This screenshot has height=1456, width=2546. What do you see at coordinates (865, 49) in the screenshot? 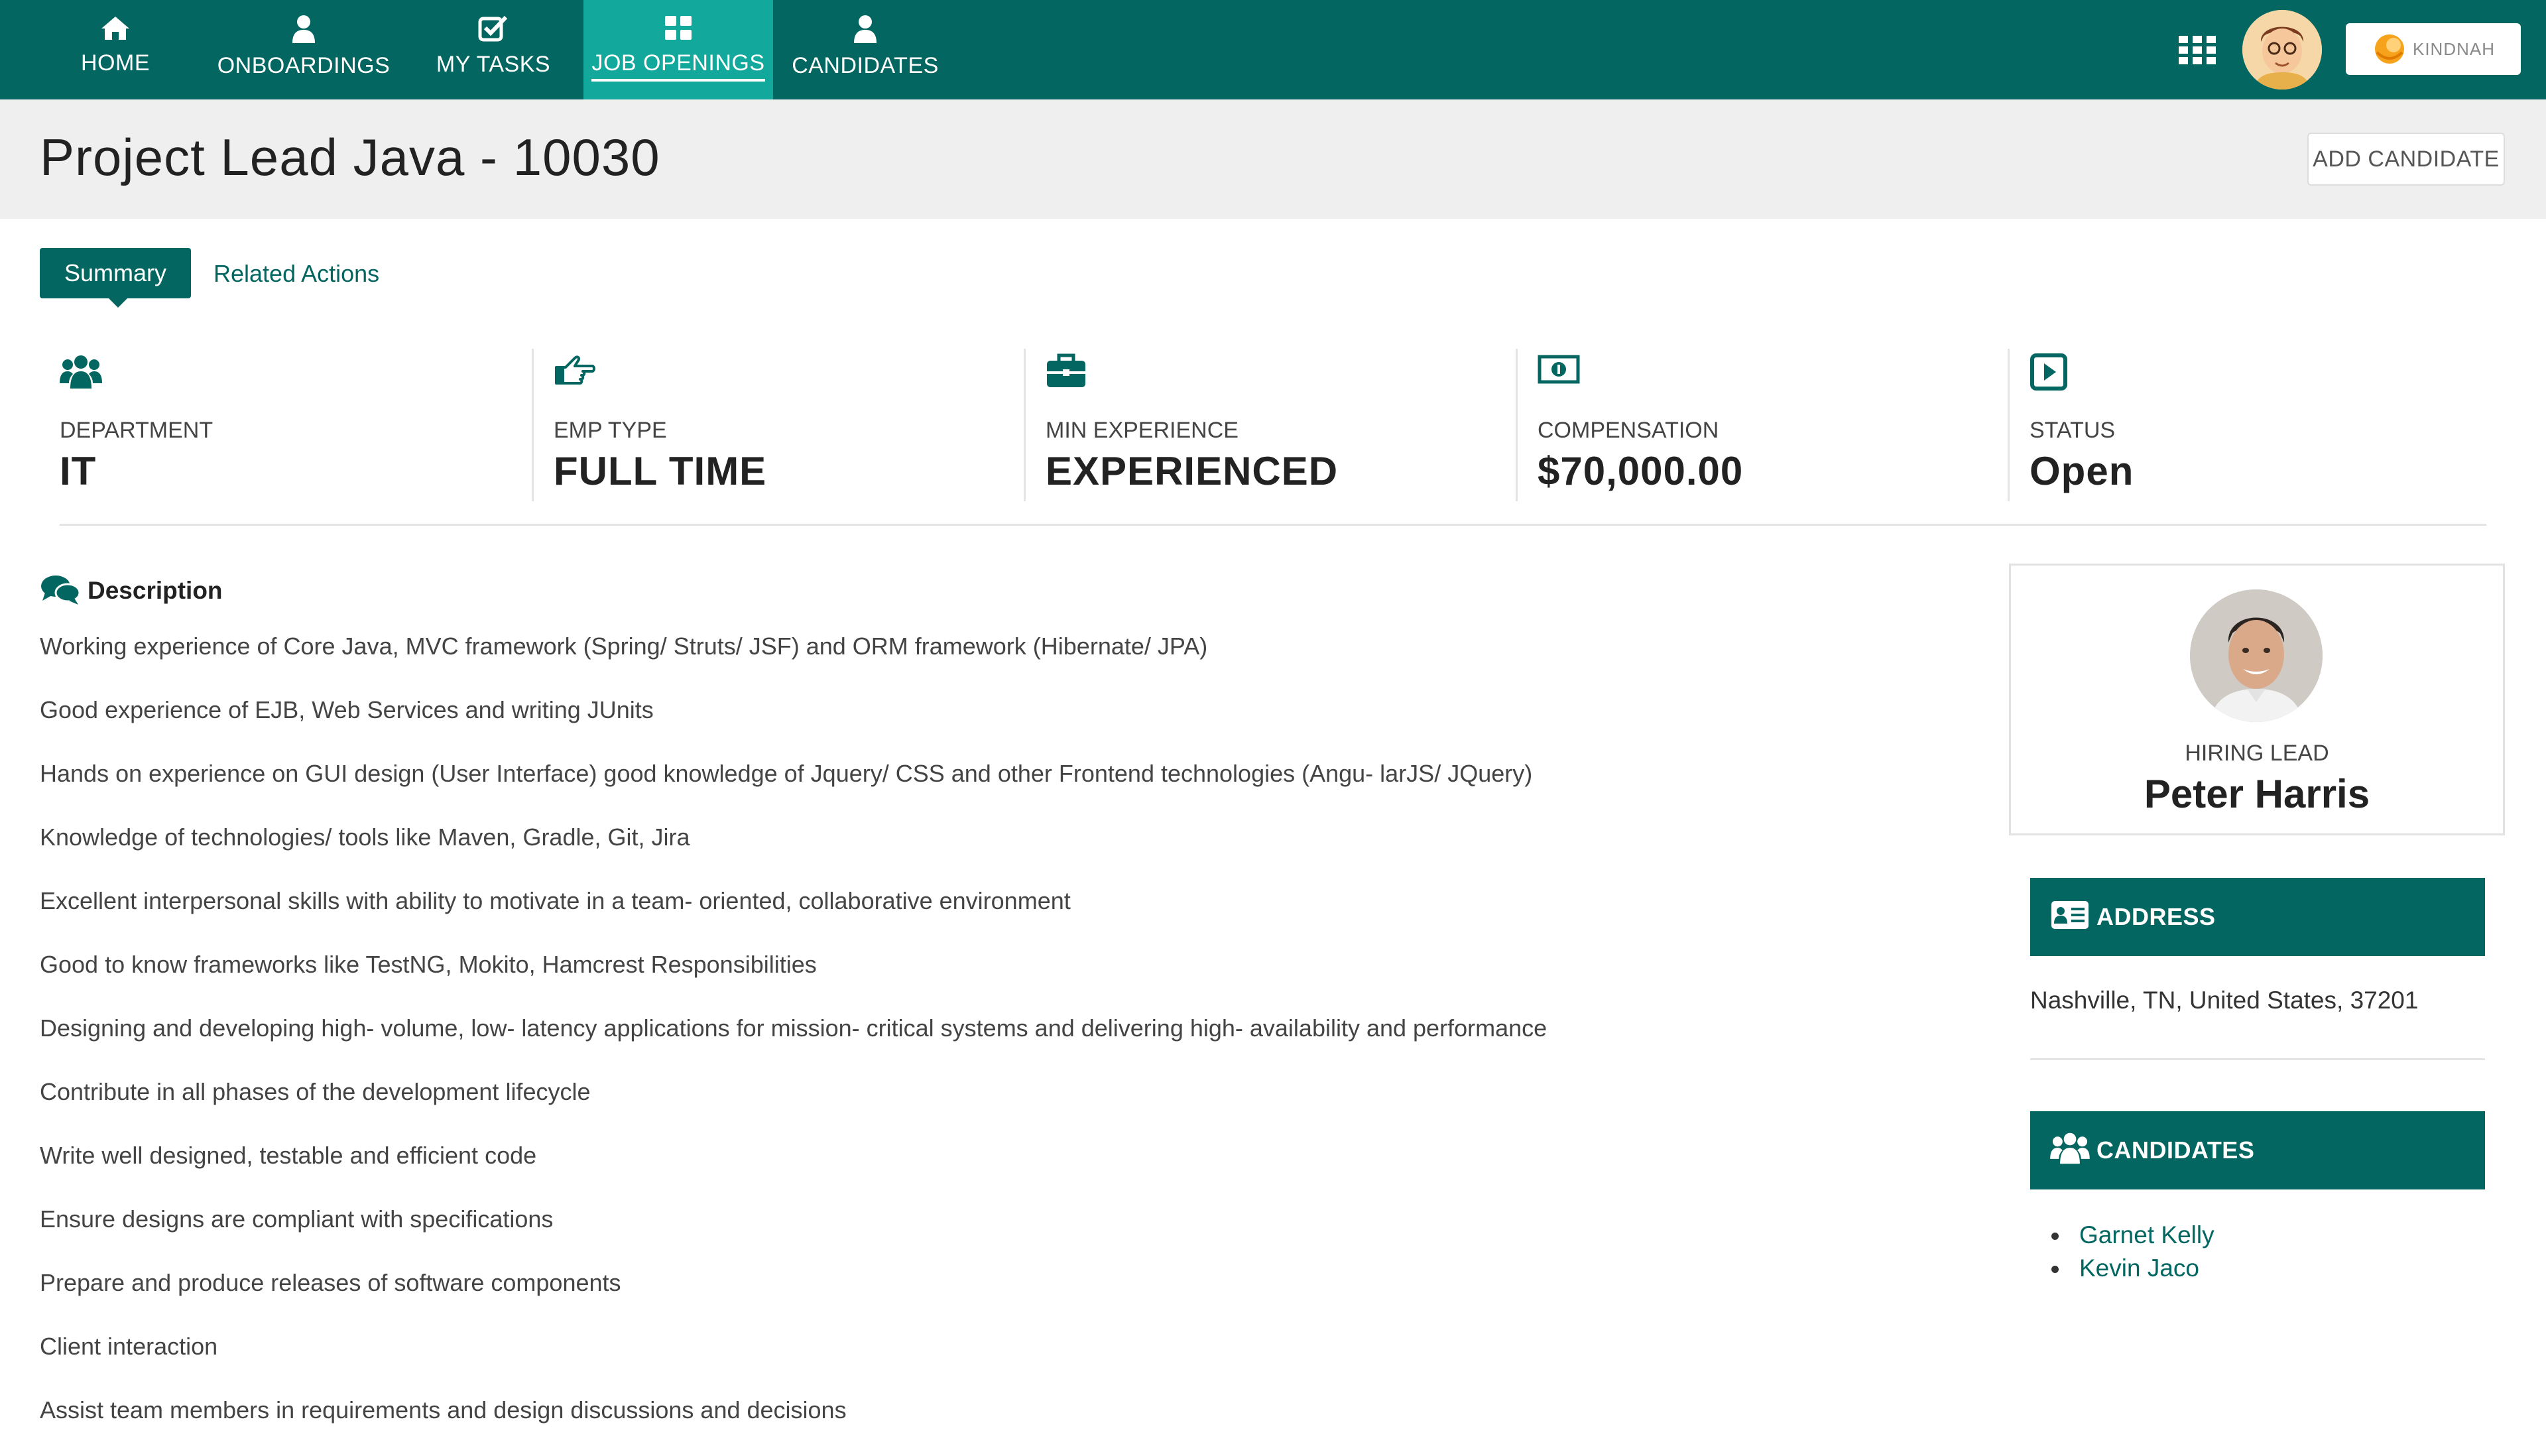
I see `nav-candidates: CANDIDATES` at bounding box center [865, 49].